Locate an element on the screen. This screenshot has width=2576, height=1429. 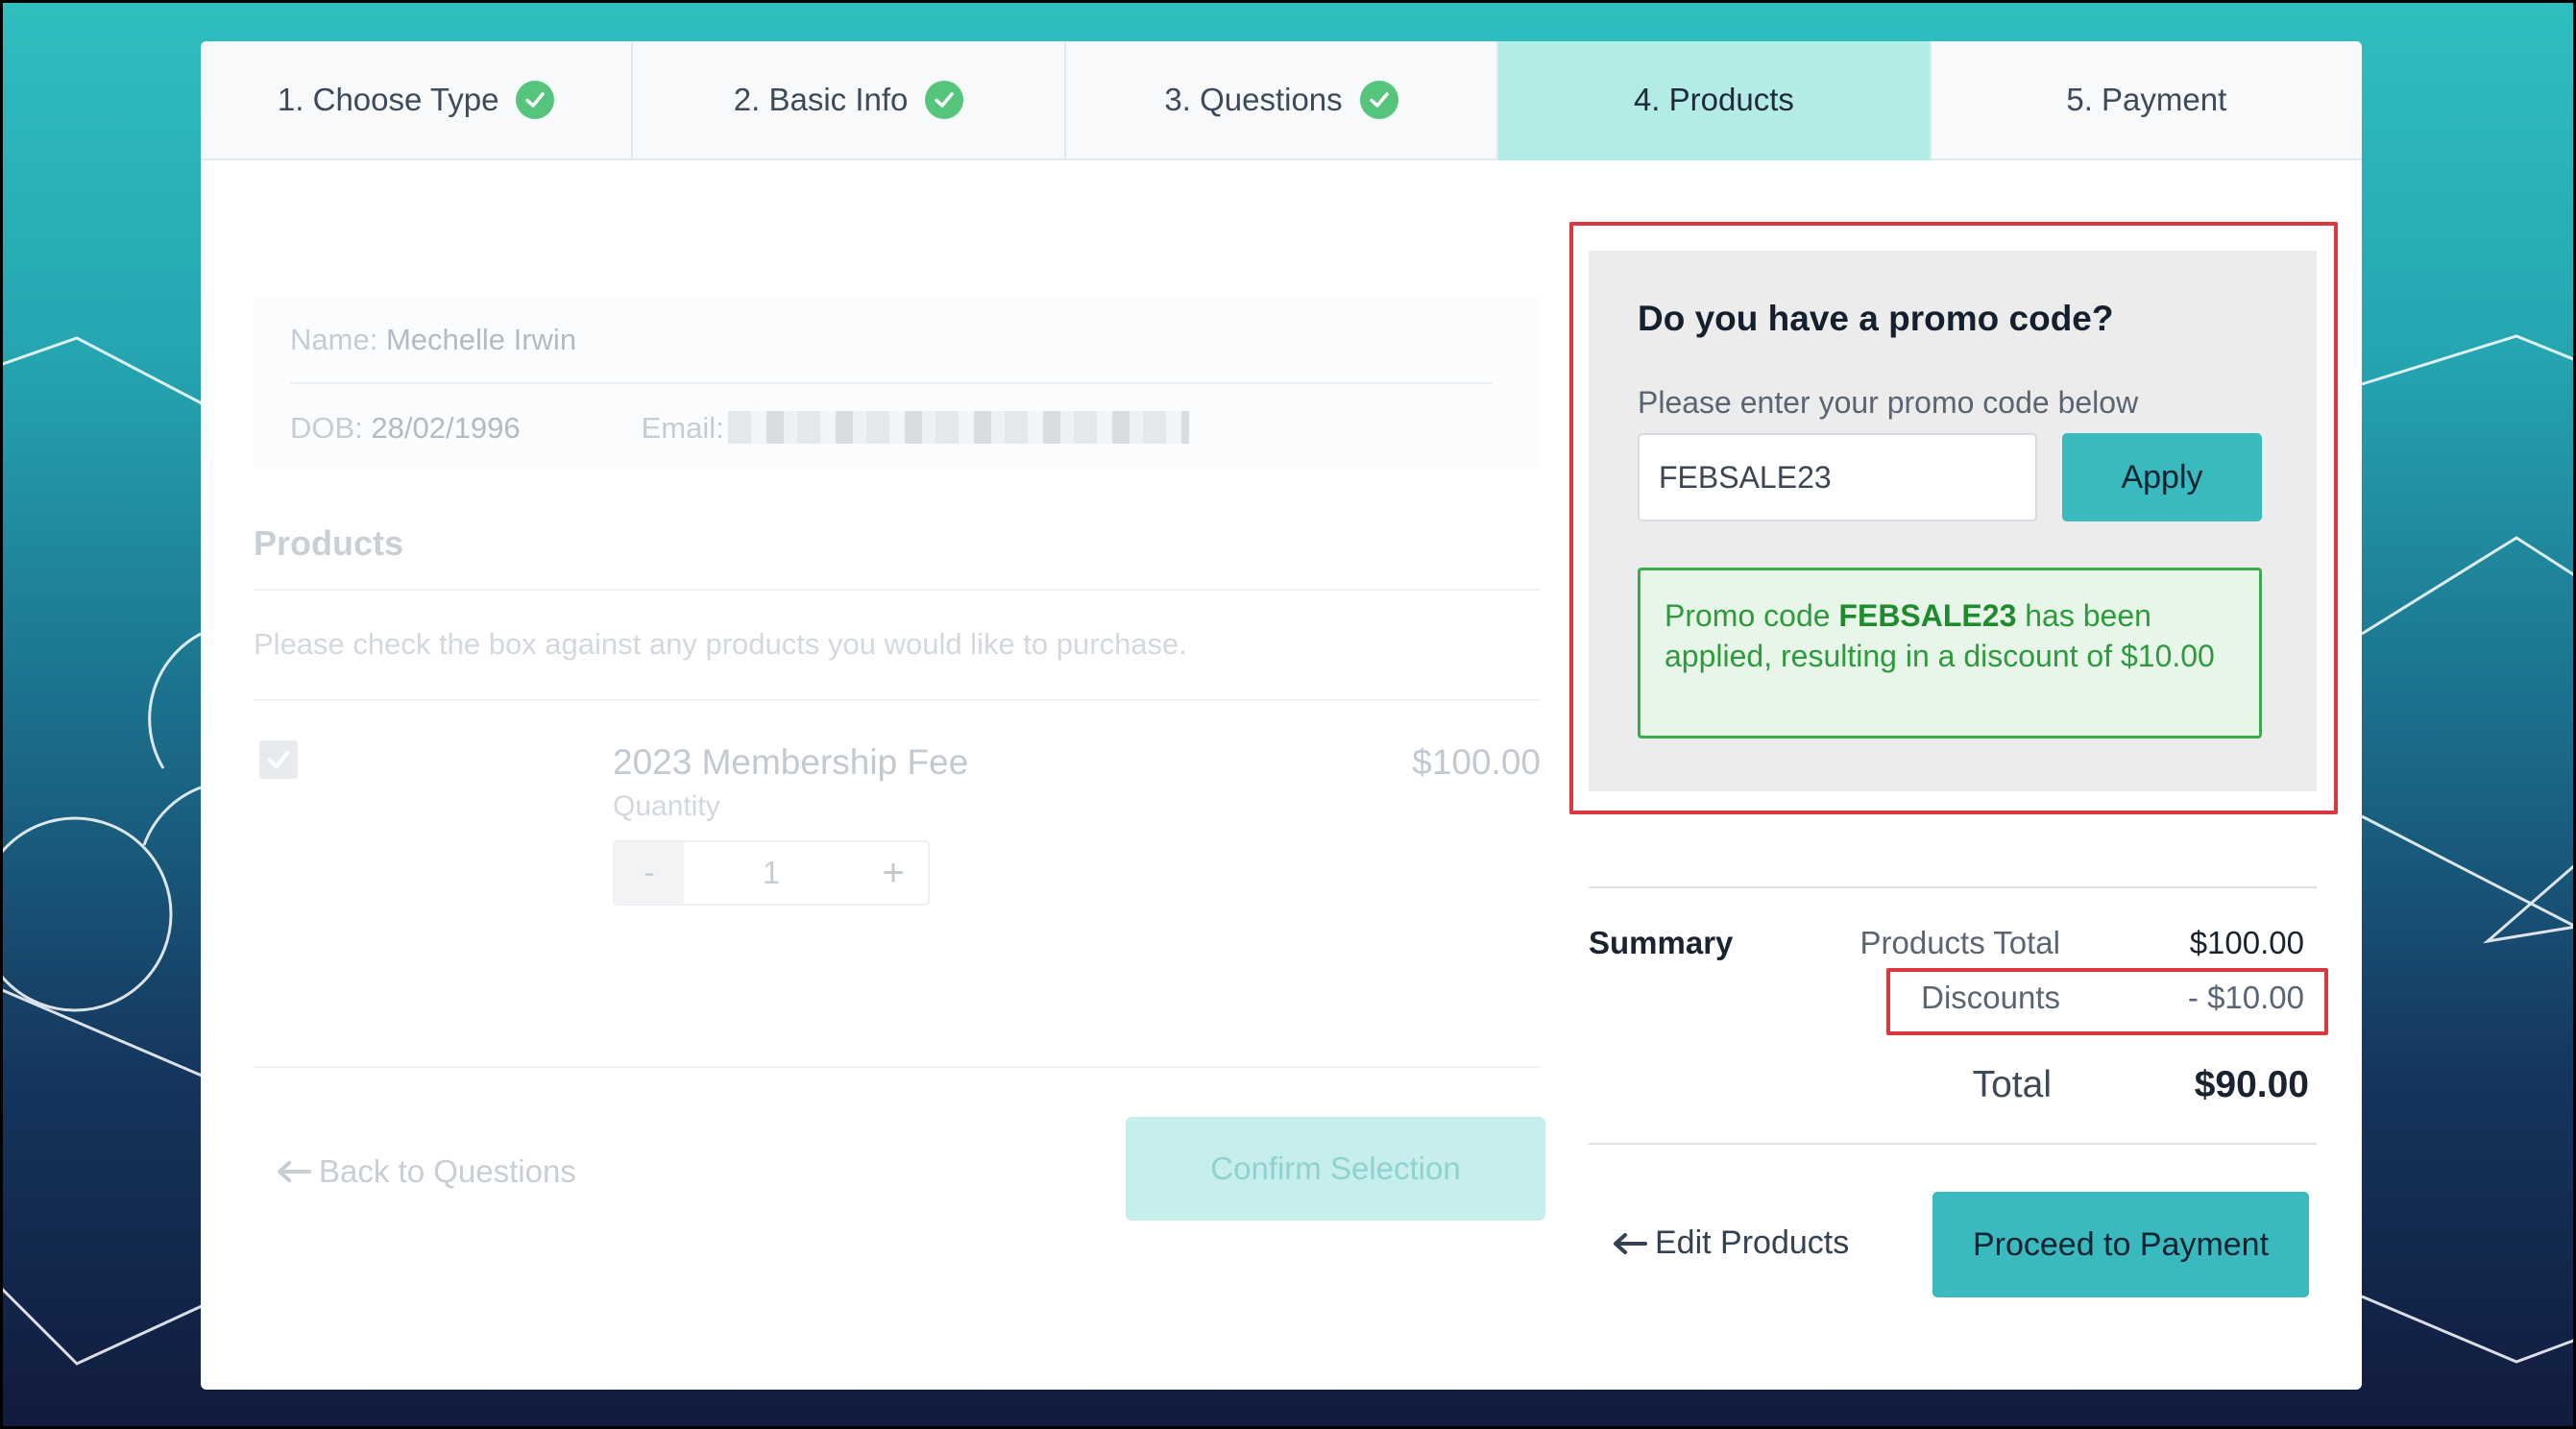
apply-button: Apply is located at coordinates (2162, 477).